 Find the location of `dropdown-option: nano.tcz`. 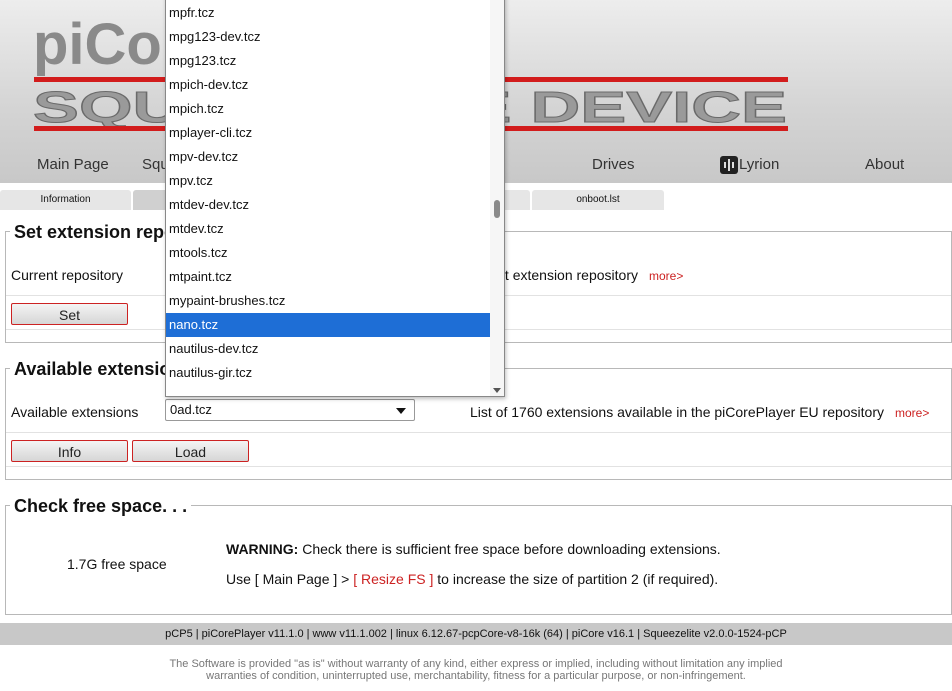

dropdown-option: nano.tcz is located at coordinates (328, 325).